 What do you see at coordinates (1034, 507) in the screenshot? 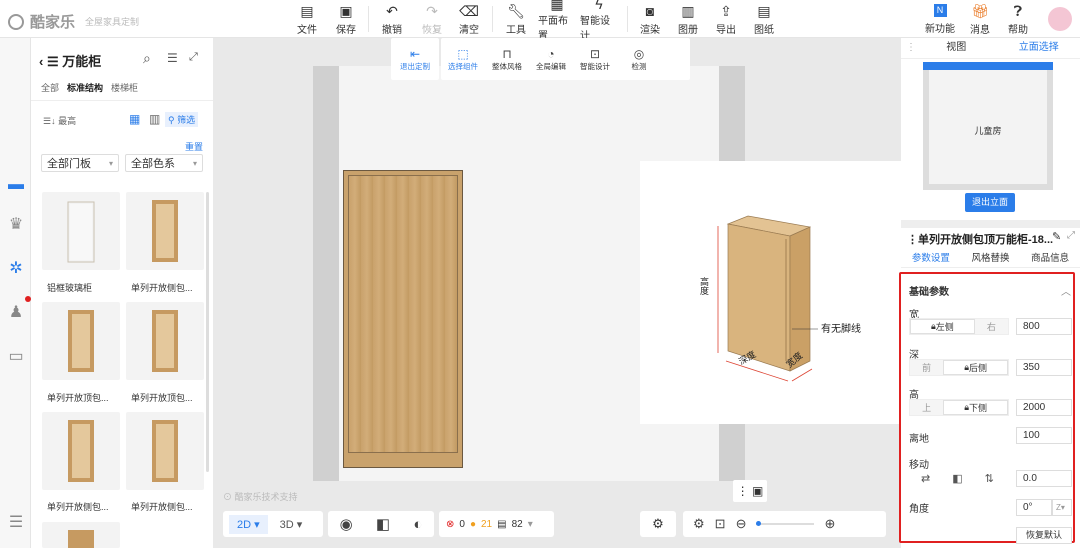
I see `angle-input: 0°` at bounding box center [1034, 507].